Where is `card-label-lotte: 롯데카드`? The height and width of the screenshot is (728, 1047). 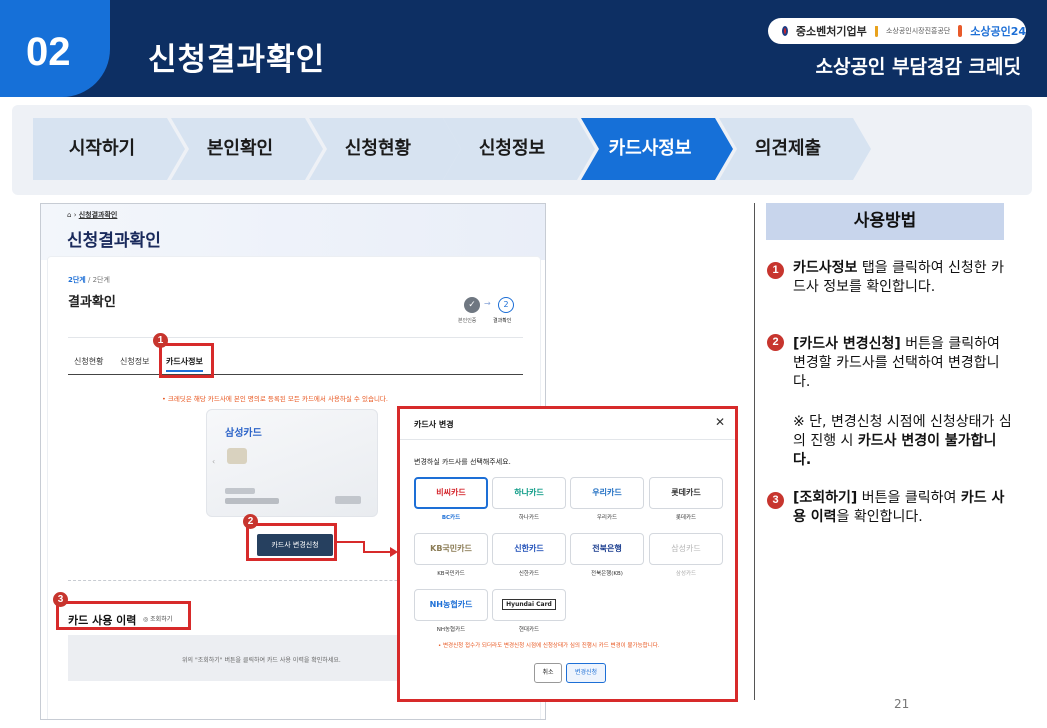 card-label-lotte: 롯데카드 is located at coordinates (686, 518).